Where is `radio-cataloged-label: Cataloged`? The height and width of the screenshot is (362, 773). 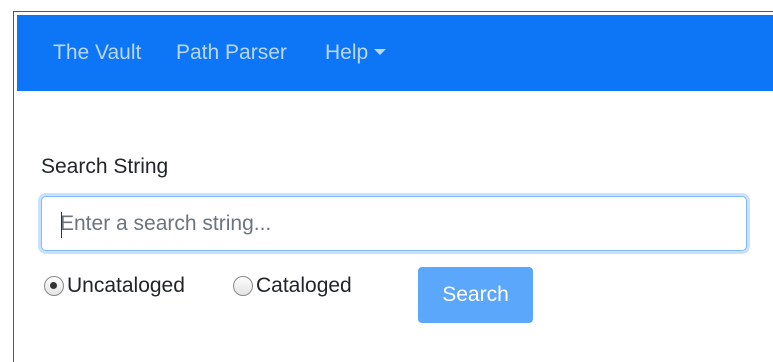
radio-cataloged-label: Cataloged is located at coordinates (304, 285).